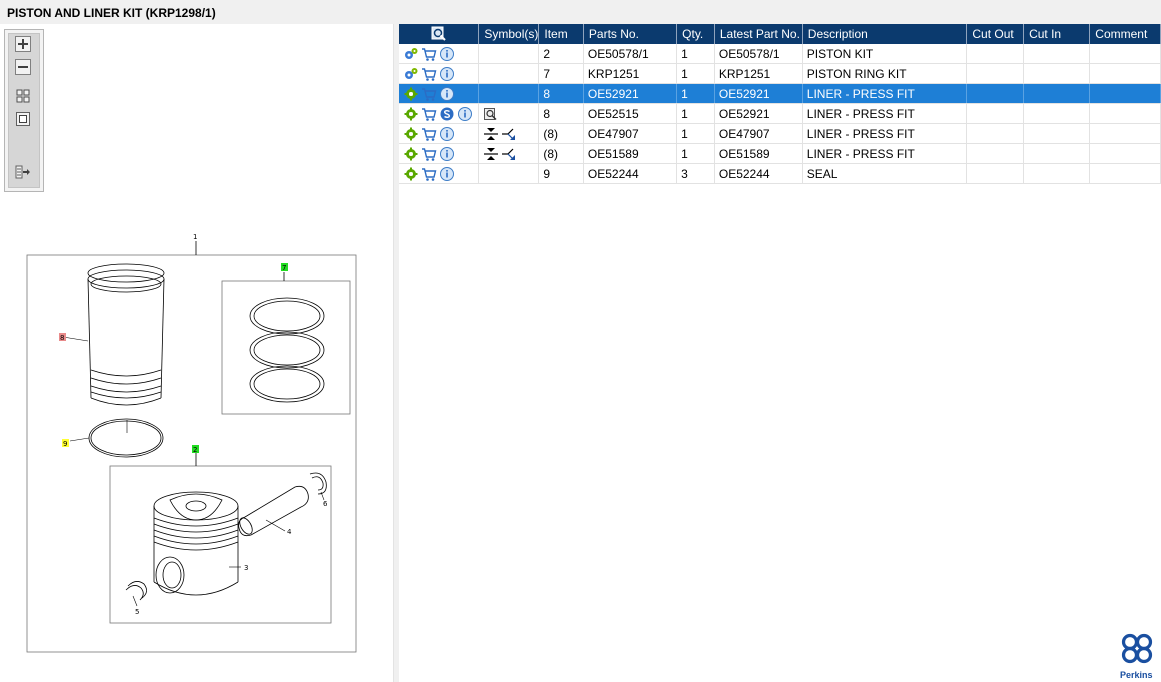  Describe the element at coordinates (23, 172) in the screenshot. I see `expand-list-icon` at that location.